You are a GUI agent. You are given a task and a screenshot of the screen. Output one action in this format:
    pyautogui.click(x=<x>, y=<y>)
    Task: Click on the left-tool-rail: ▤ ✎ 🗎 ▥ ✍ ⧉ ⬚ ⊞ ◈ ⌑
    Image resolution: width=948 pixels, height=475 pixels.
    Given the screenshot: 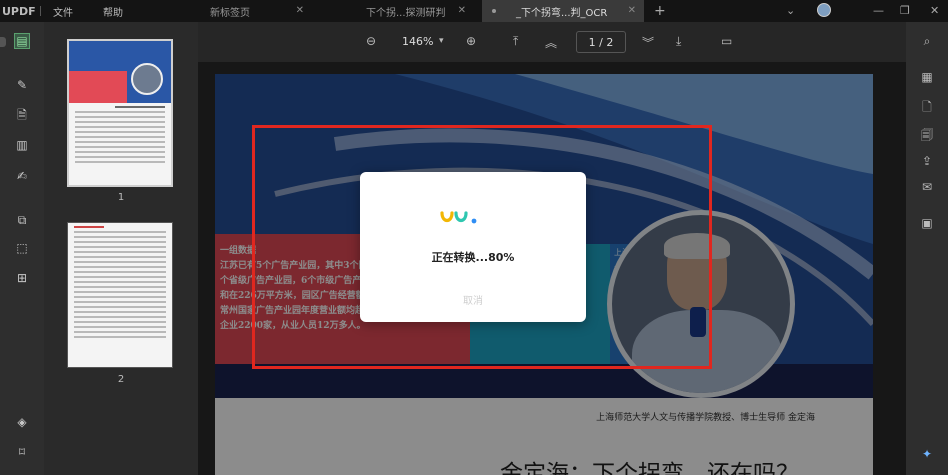 What is the action you would take?
    pyautogui.click(x=22, y=248)
    